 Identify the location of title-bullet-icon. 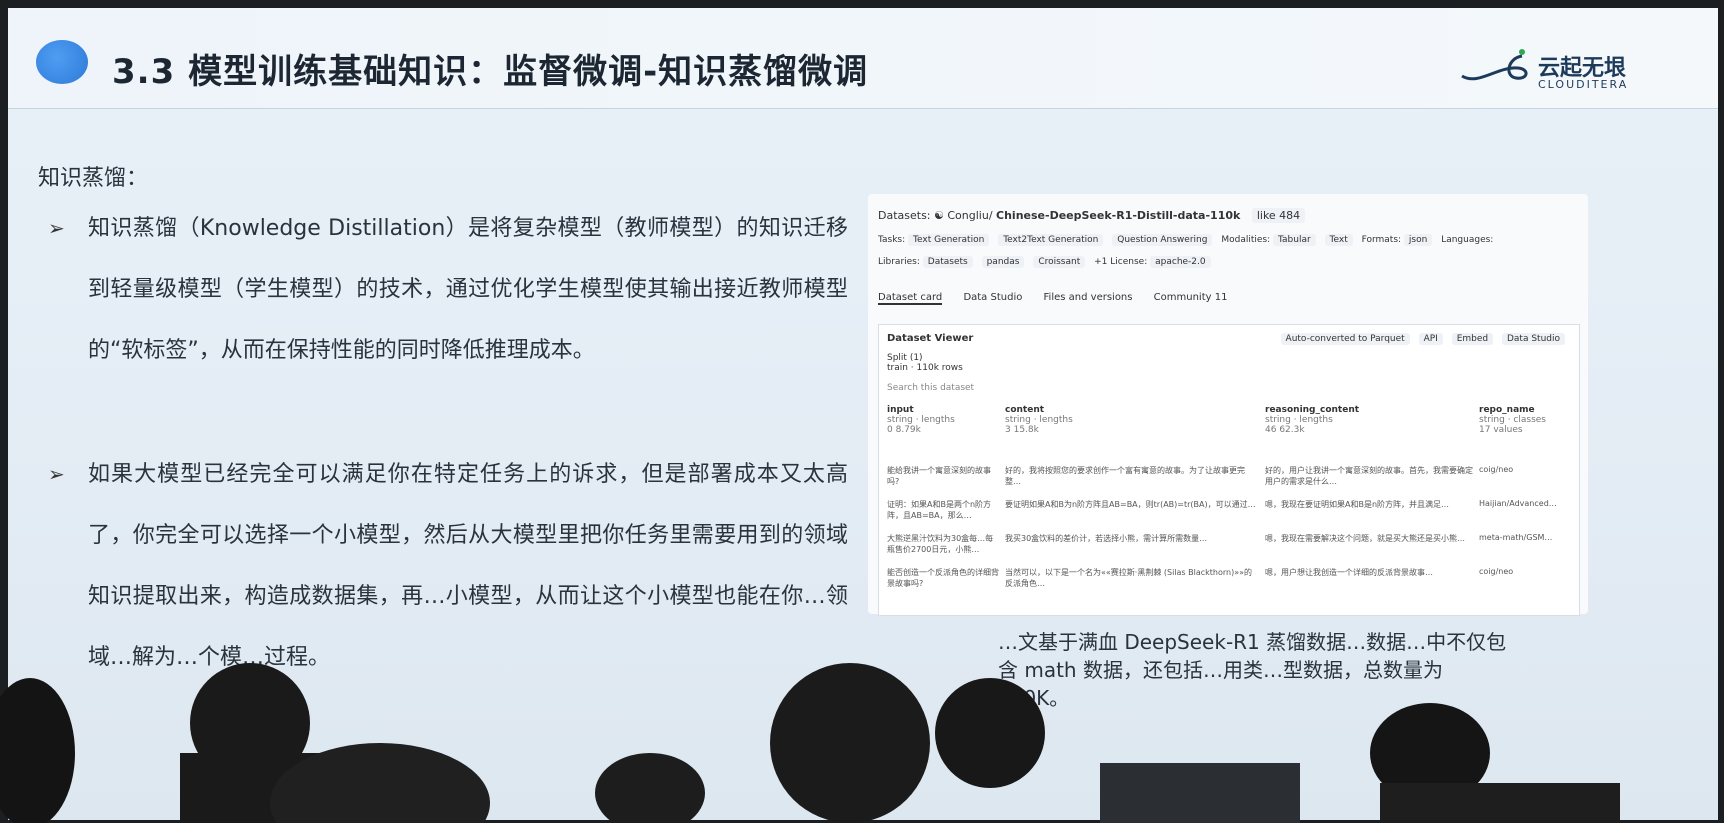
(62, 62).